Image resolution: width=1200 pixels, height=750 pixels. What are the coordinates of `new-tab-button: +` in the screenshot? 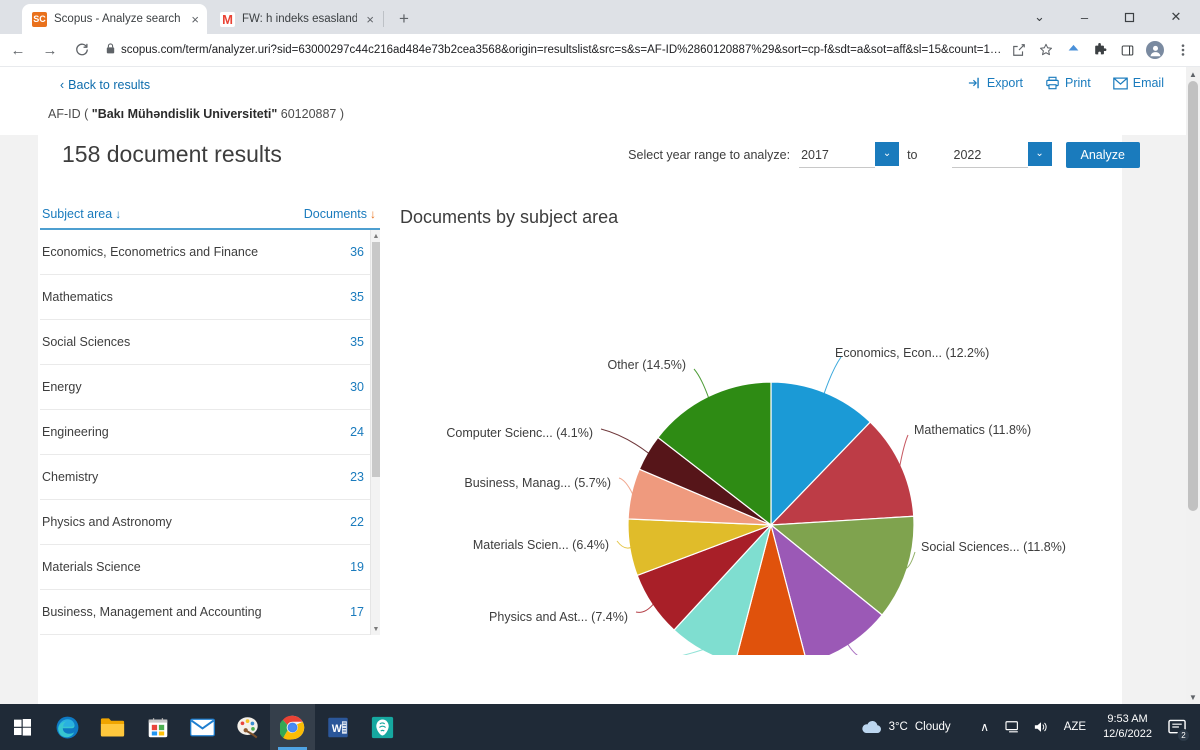 It's located at (404, 19).